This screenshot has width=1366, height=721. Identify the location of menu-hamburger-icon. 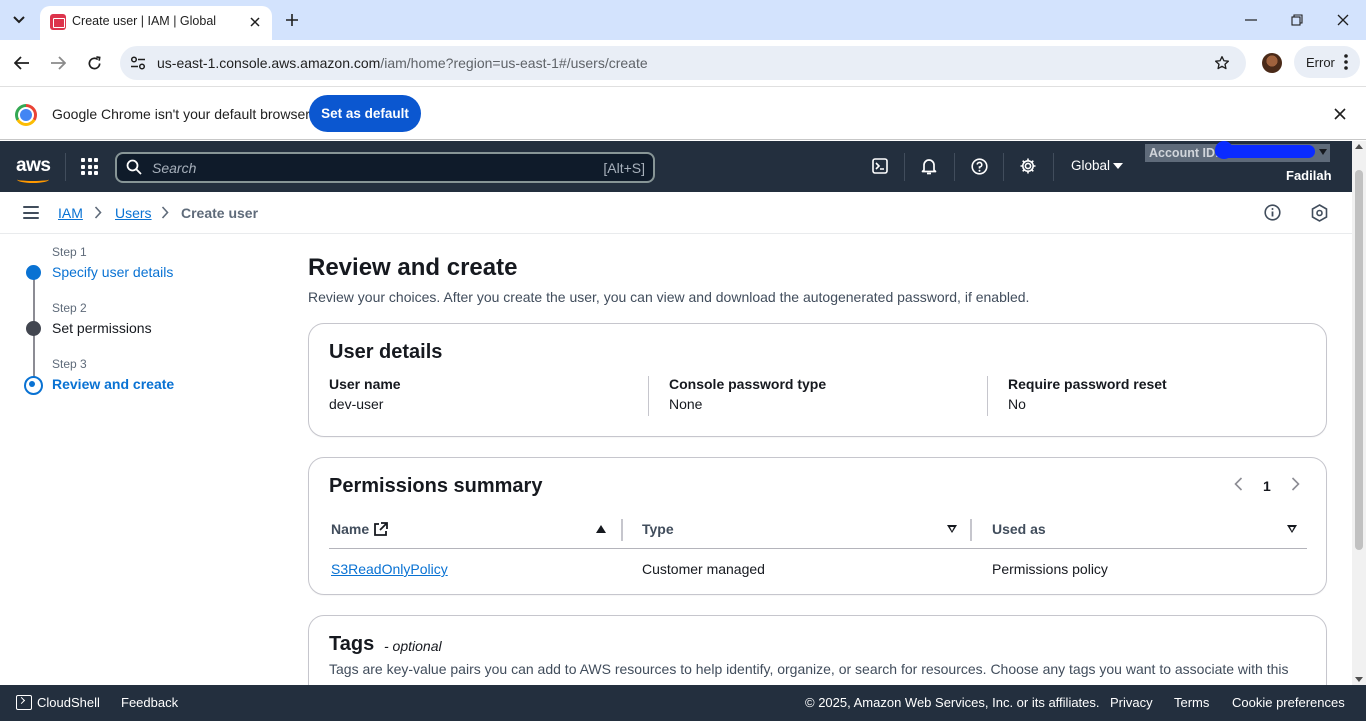
(31, 212).